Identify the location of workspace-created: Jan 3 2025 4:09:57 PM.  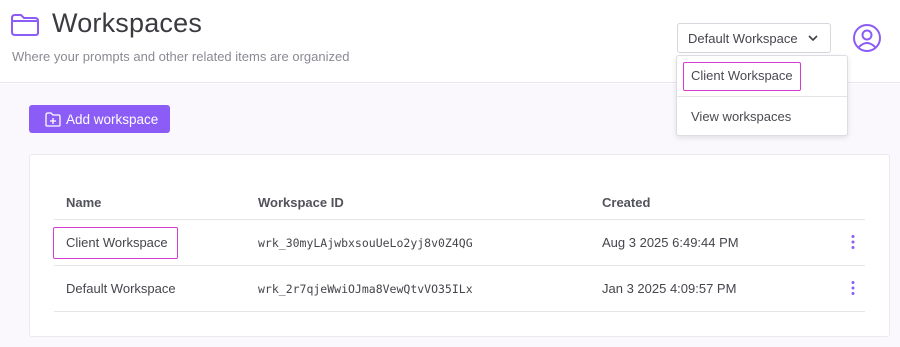
(669, 288).